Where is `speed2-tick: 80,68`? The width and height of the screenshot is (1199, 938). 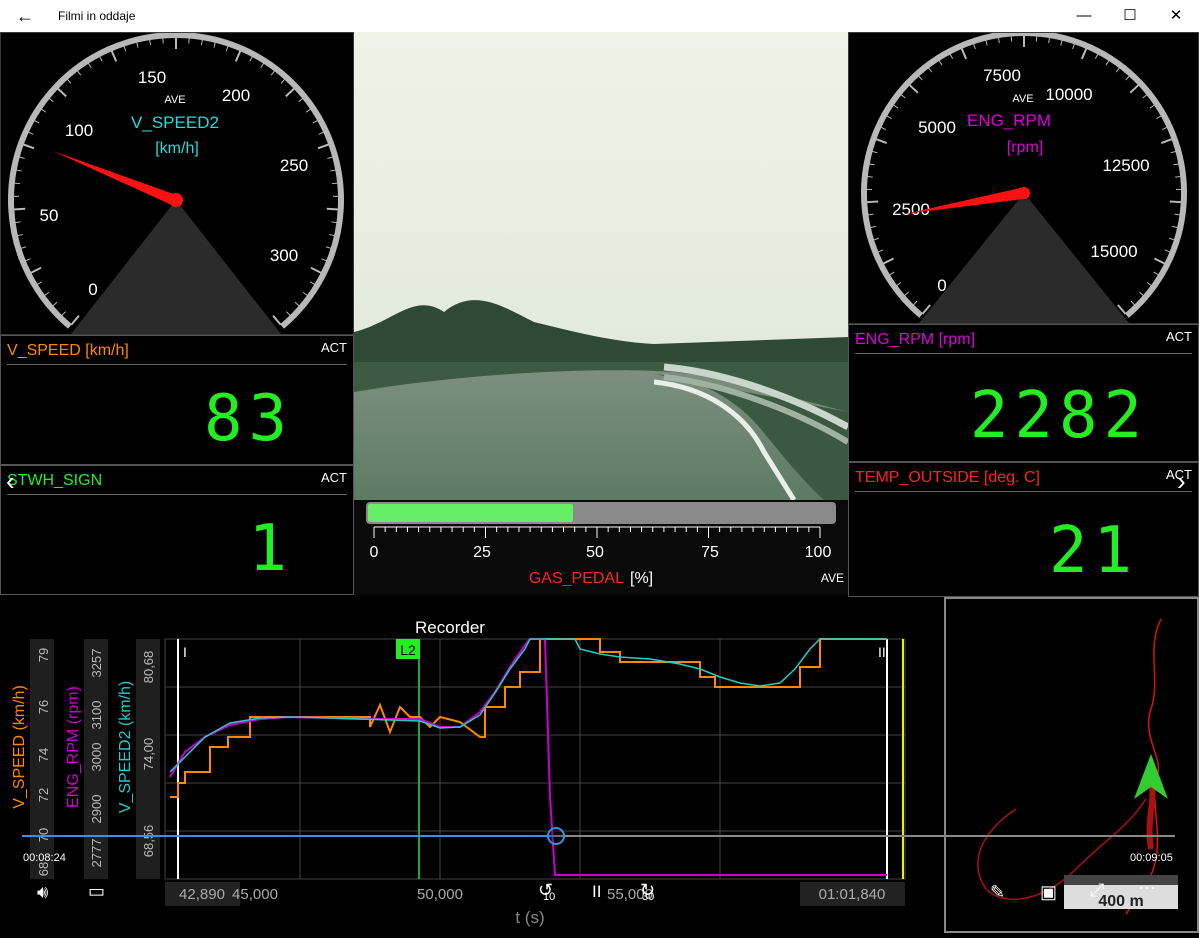 speed2-tick: 80,68 is located at coordinates (148, 667).